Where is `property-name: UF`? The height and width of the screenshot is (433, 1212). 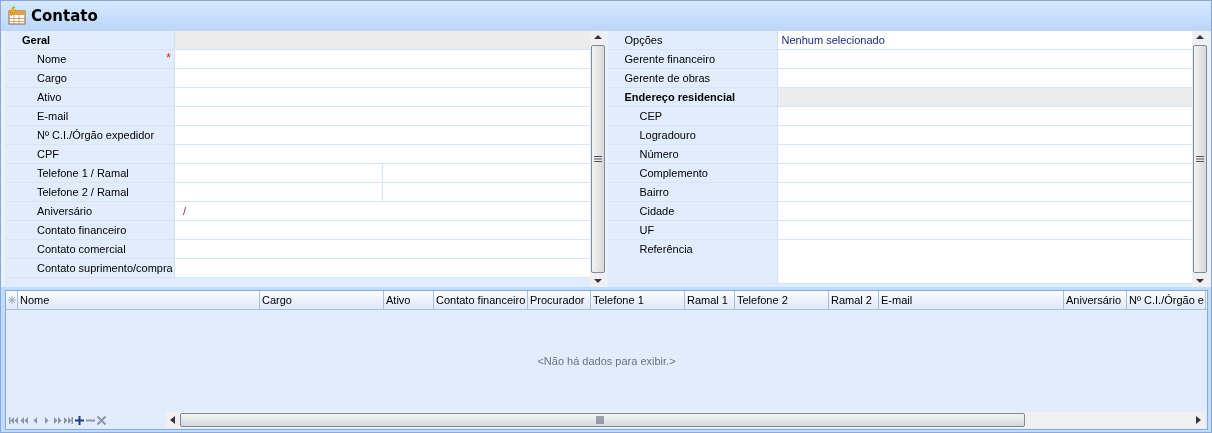 property-name: UF is located at coordinates (646, 230).